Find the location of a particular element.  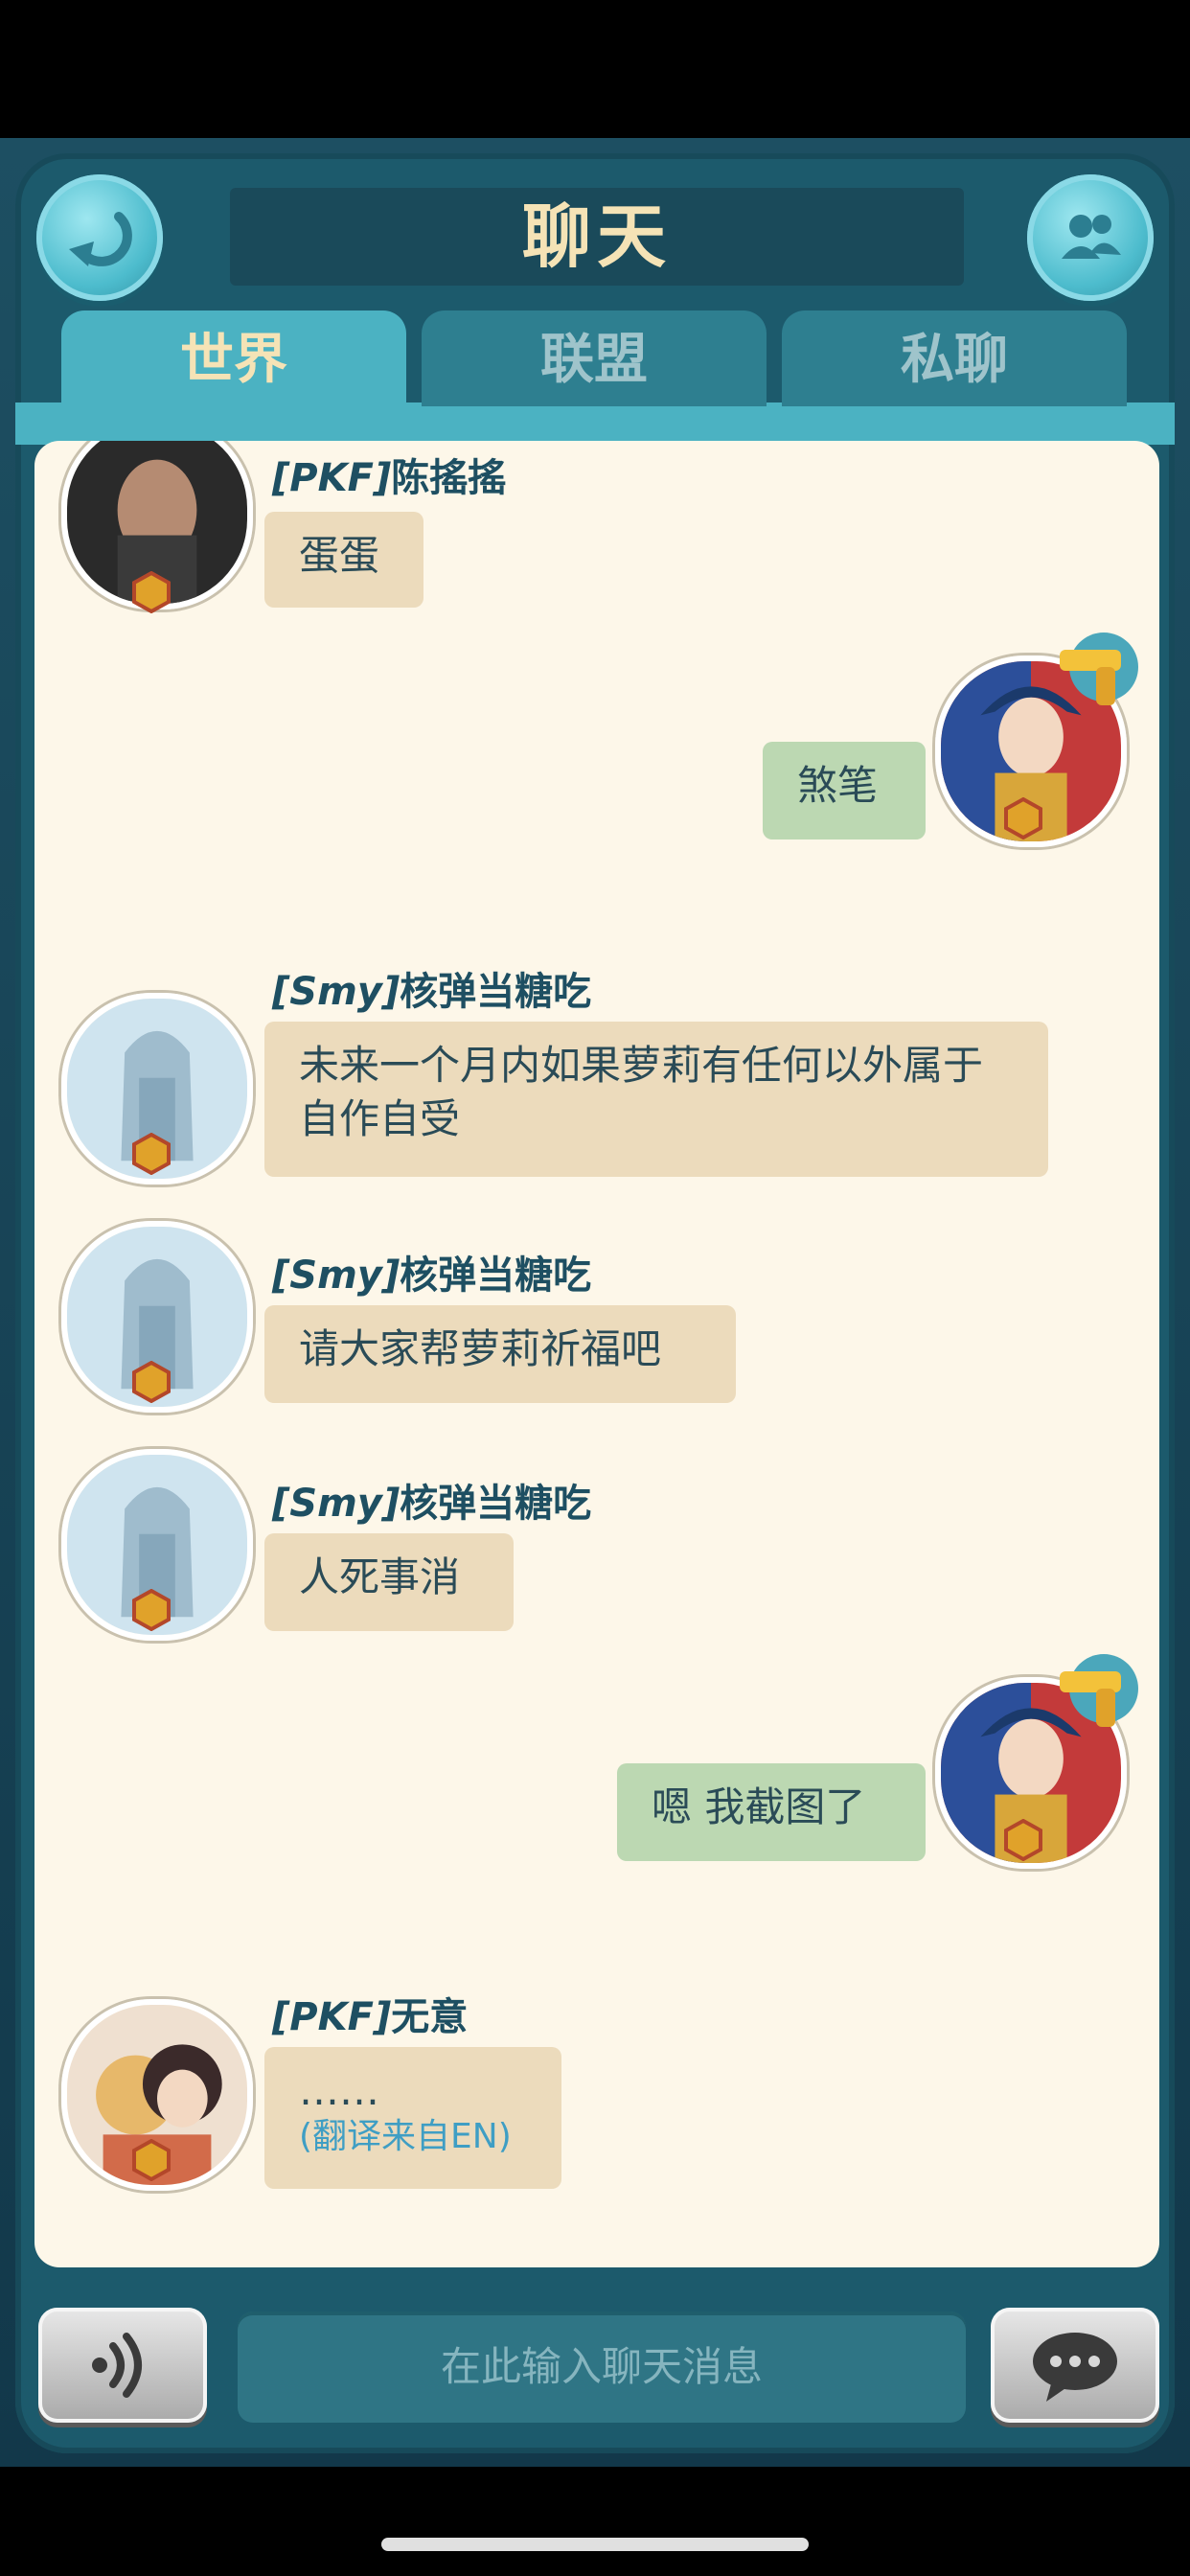

chat-input-placeholder: 在此输入聊天消息 is located at coordinates (602, 2366).